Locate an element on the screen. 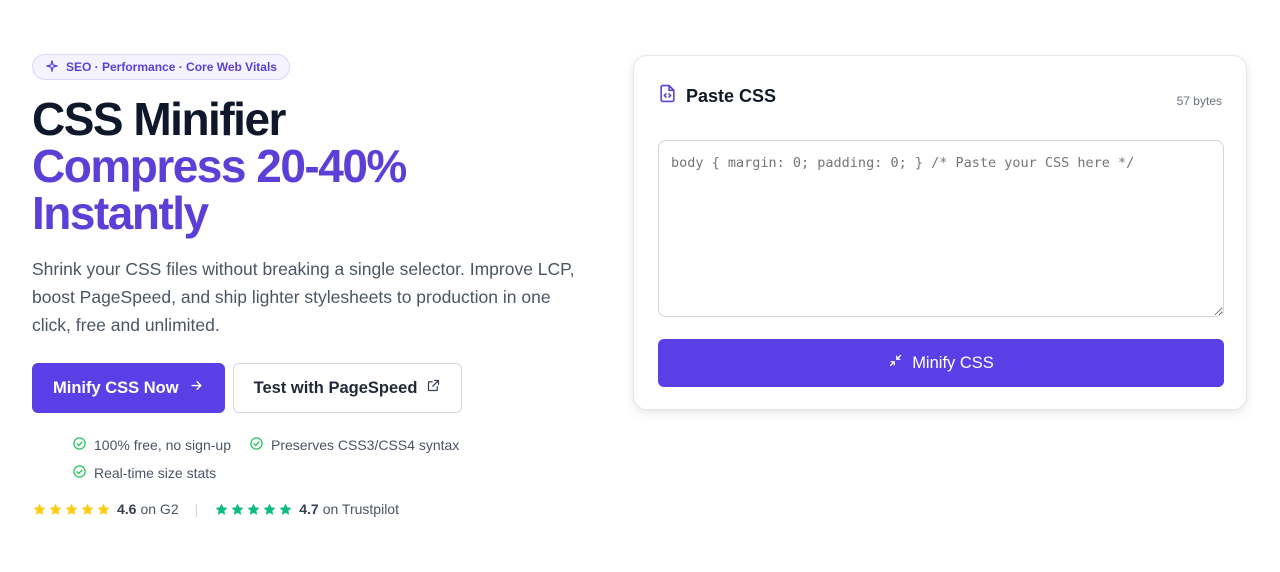 The image size is (1280, 572). title-line-1: CSS Minifier is located at coordinates (159, 119).